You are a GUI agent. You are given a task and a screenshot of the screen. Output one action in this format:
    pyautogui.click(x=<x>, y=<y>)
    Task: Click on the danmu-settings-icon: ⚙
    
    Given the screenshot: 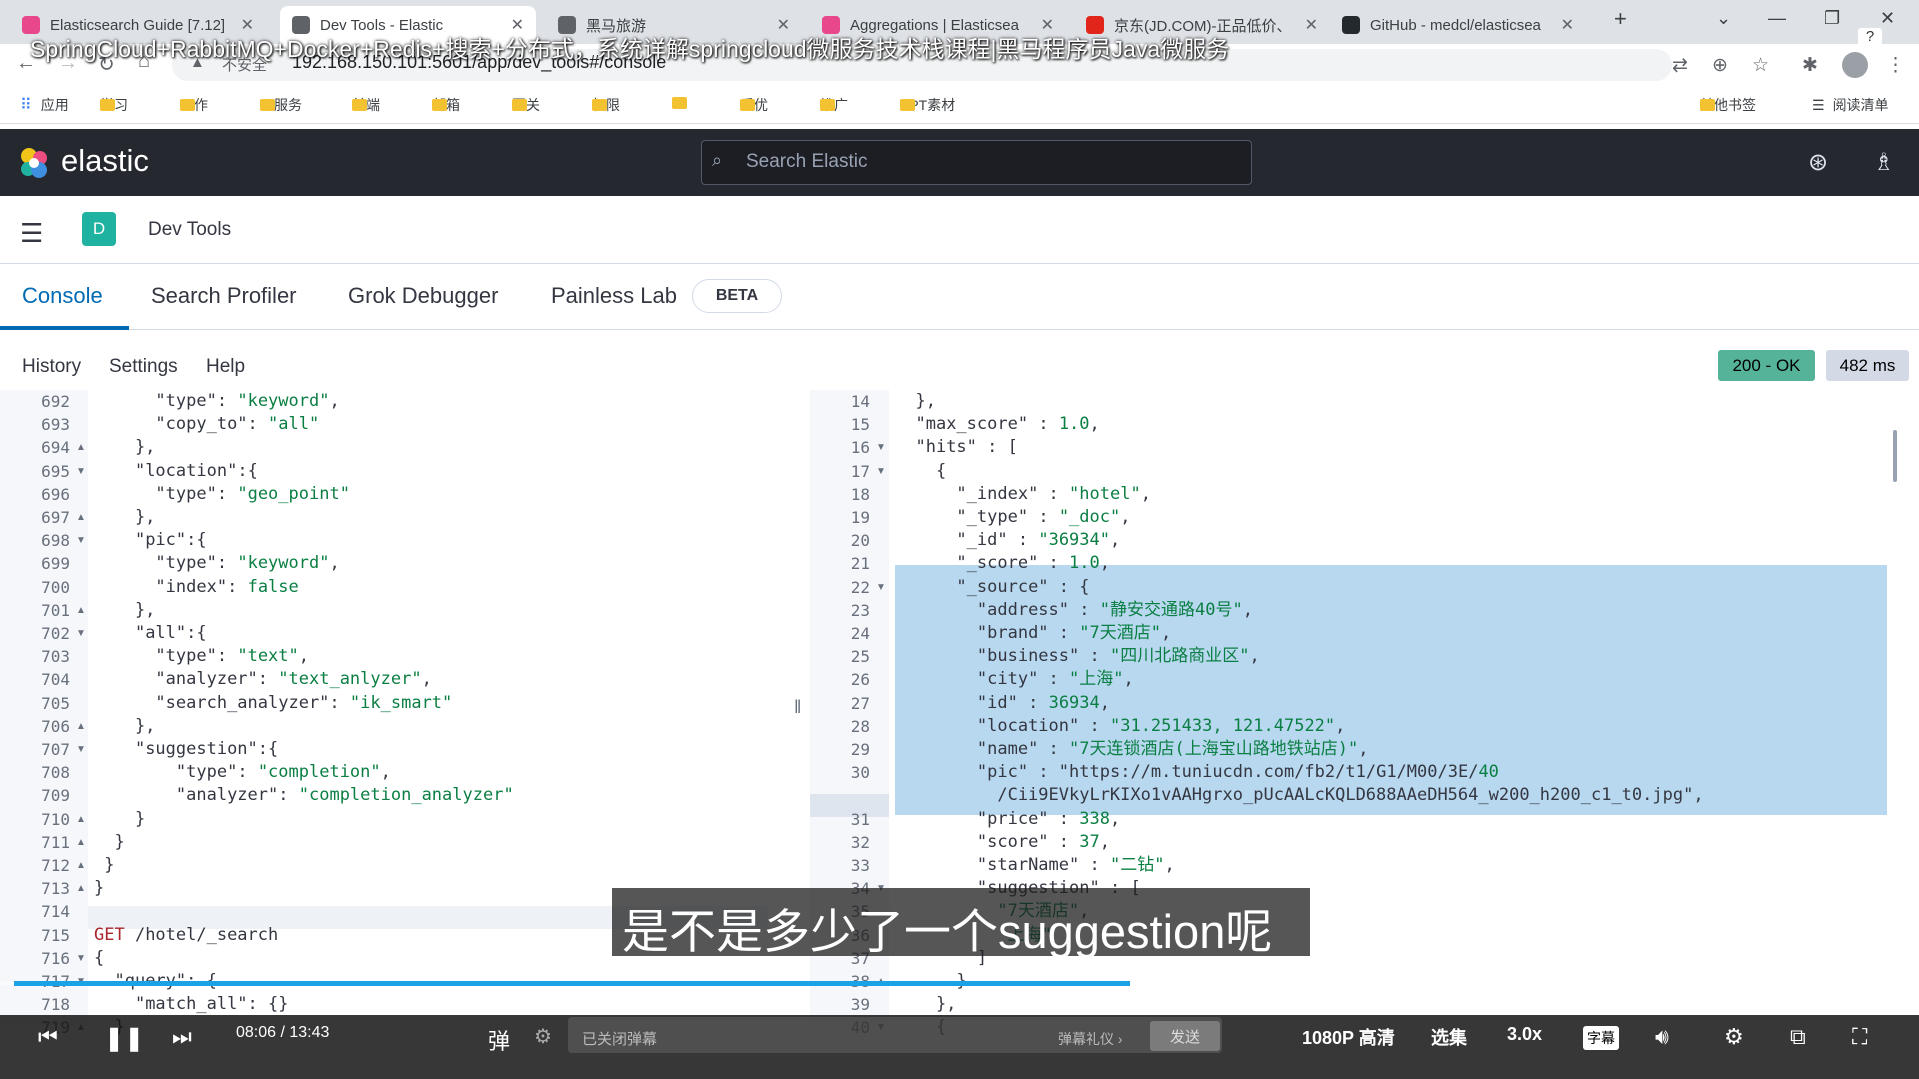 What is the action you would take?
    pyautogui.click(x=543, y=1036)
    